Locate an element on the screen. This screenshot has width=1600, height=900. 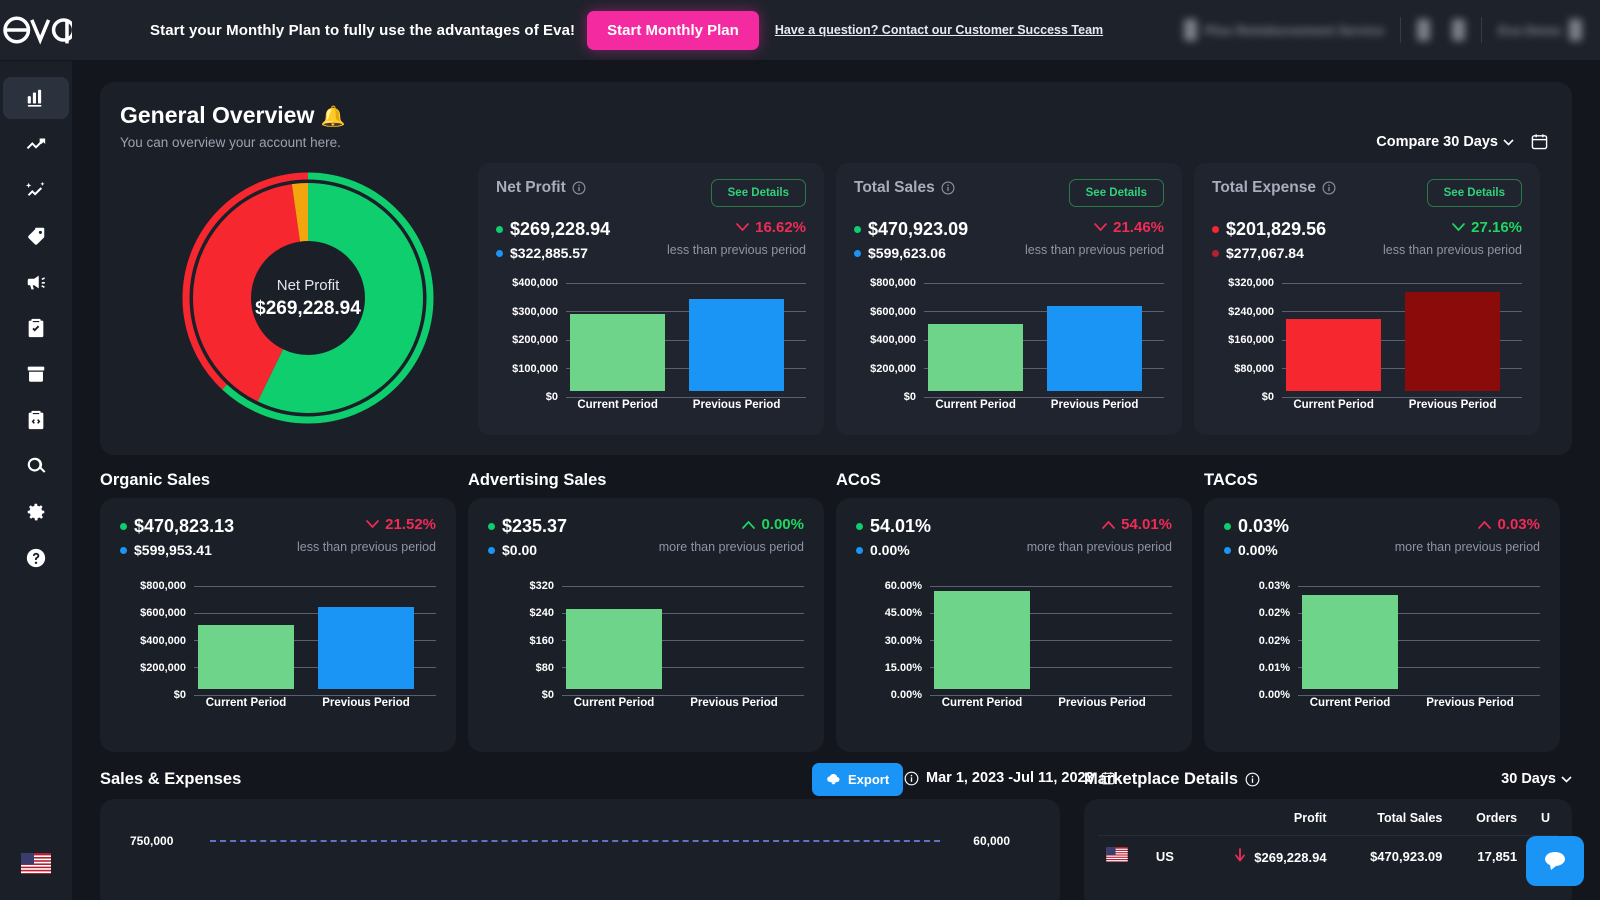
change-caption: less than previous period is located at coordinates (1094, 250).